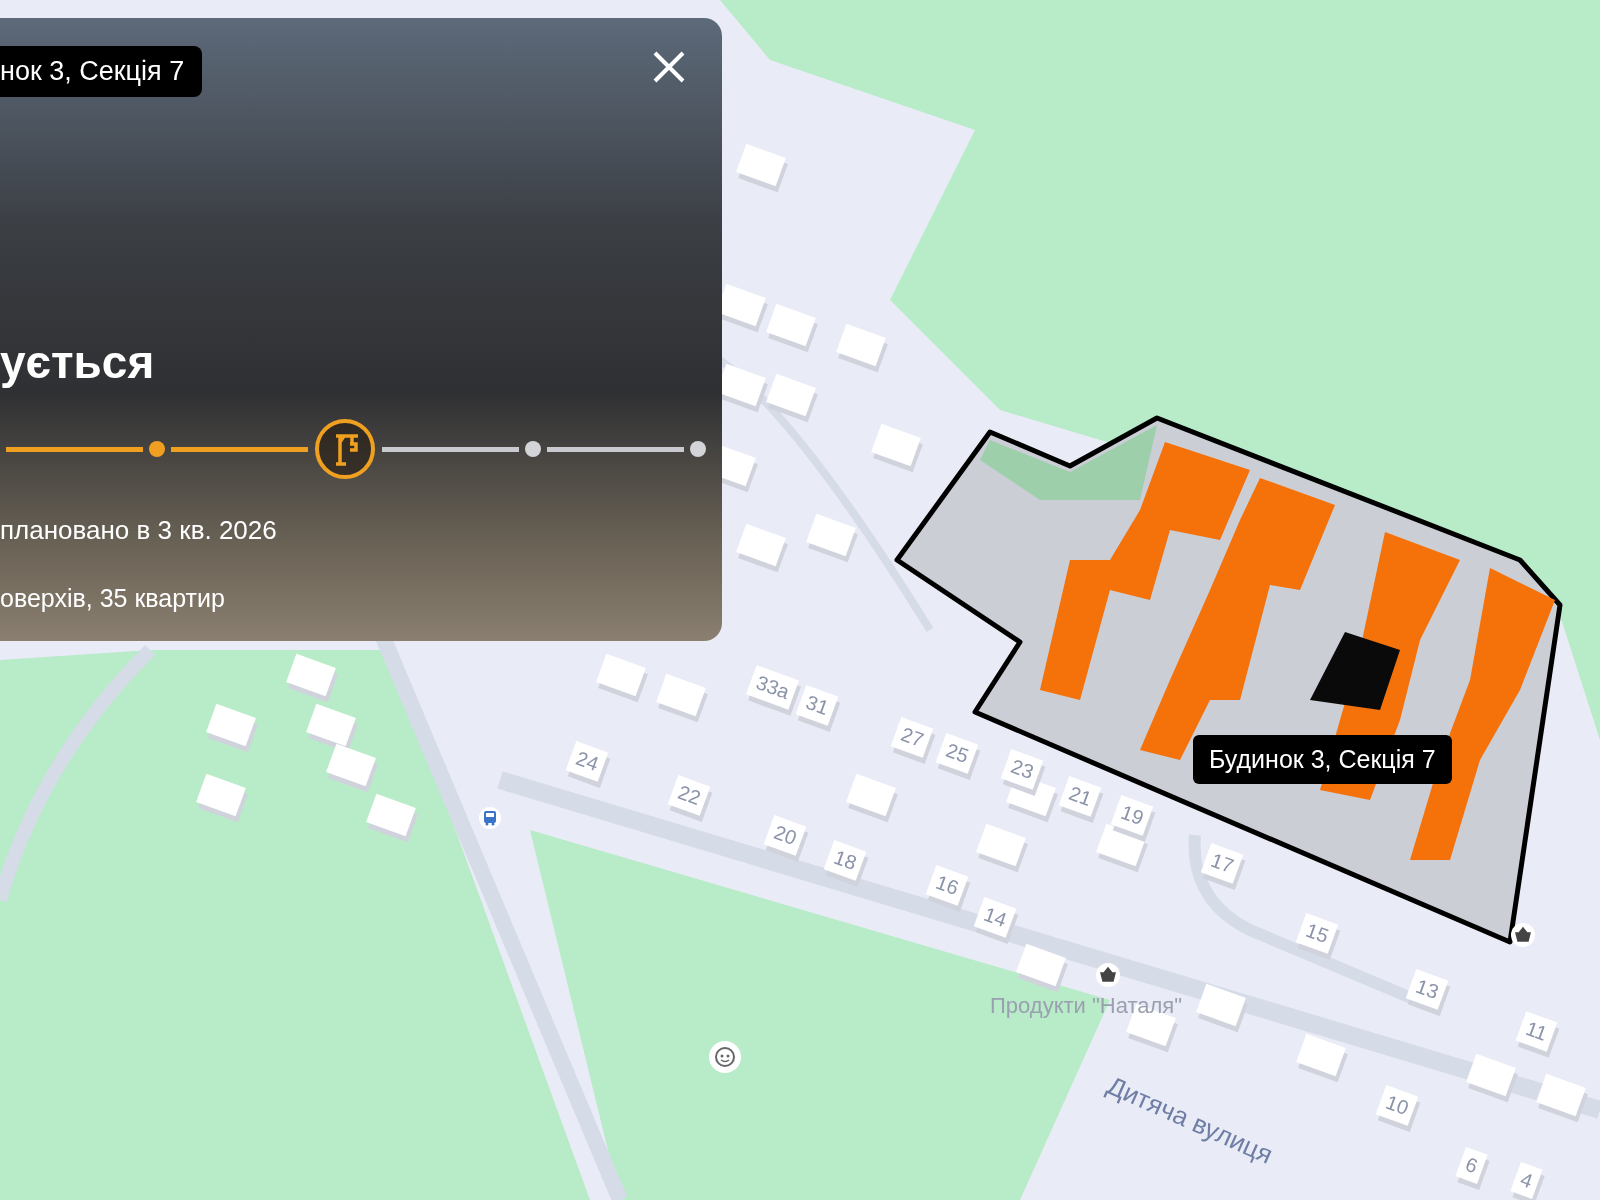  Describe the element at coordinates (78, 362) in the screenshot. I see `status-title: ується` at that location.